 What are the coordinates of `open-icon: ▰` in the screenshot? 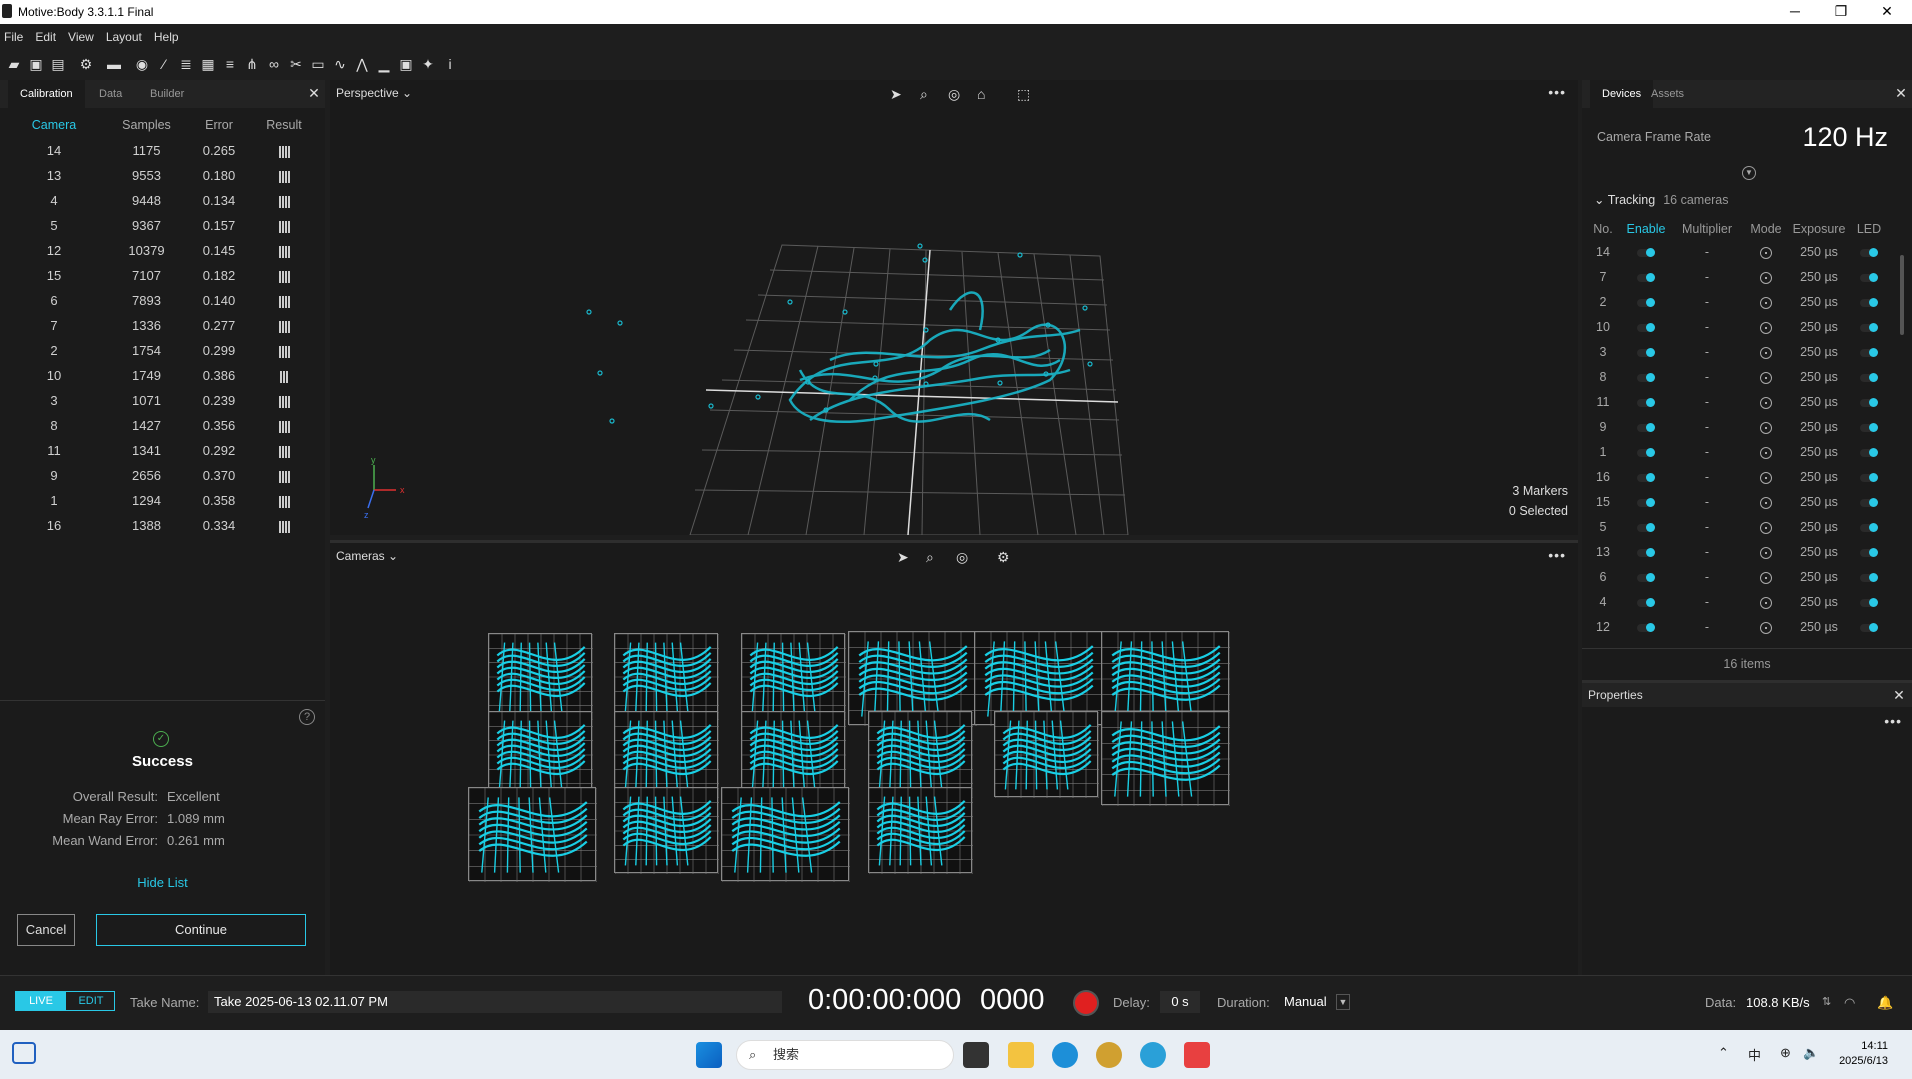 It's located at (14, 64).